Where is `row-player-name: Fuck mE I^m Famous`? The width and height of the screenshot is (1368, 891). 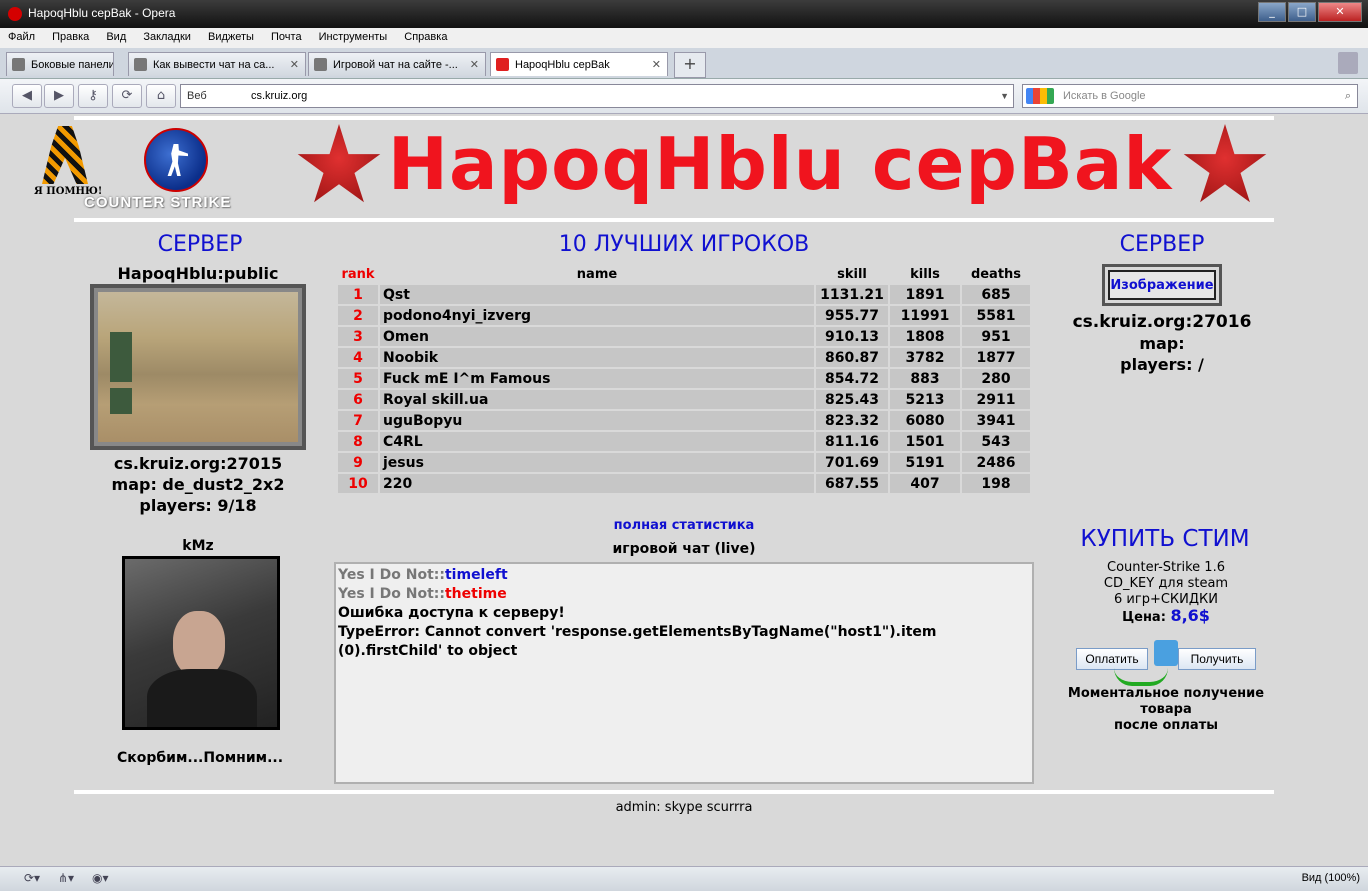 row-player-name: Fuck mE I^m Famous is located at coordinates (597, 378).